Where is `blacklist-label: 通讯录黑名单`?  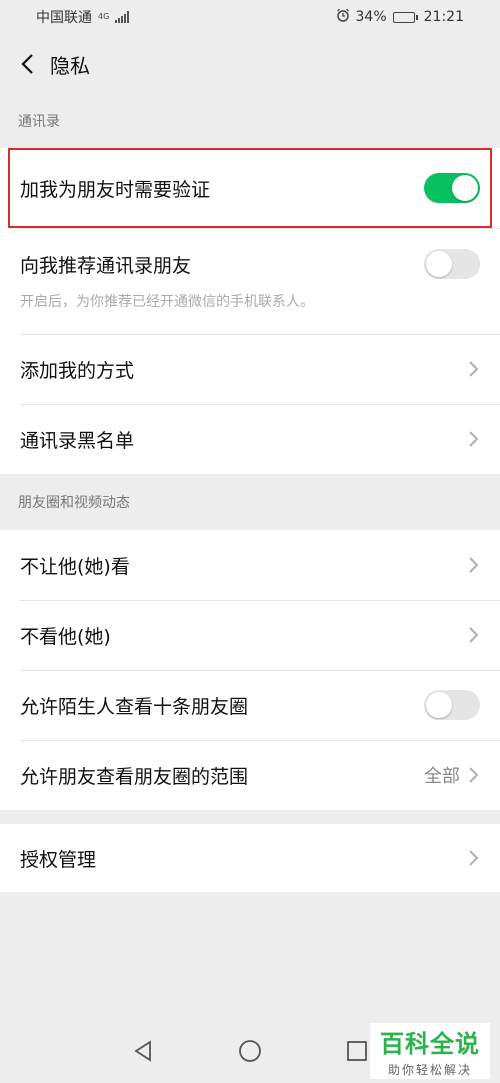 blacklist-label: 通讯录黑名单 is located at coordinates (77, 440).